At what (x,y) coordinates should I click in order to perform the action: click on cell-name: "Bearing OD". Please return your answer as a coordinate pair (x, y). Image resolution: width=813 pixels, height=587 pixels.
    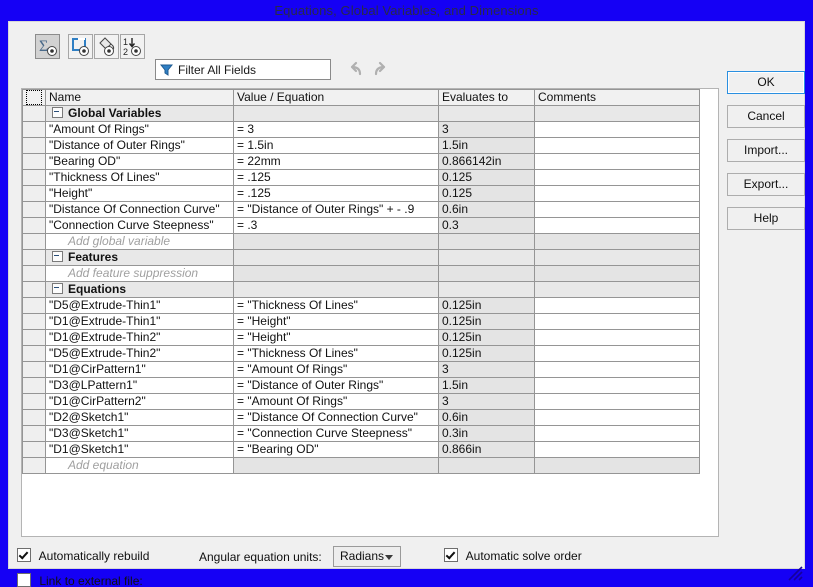
    Looking at the image, I should click on (139, 161).